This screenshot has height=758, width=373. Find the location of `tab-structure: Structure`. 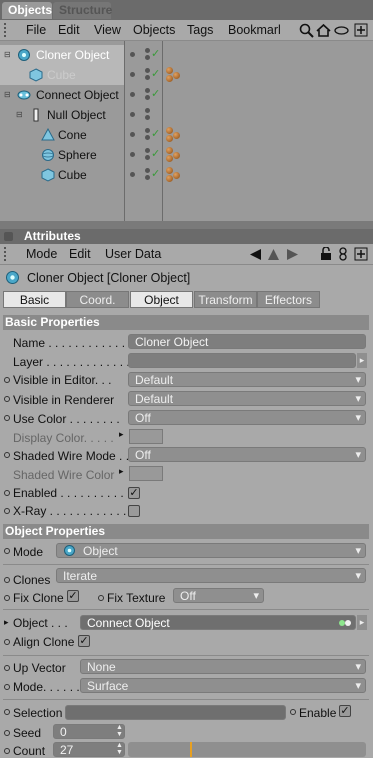

tab-structure: Structure is located at coordinates (82, 10).